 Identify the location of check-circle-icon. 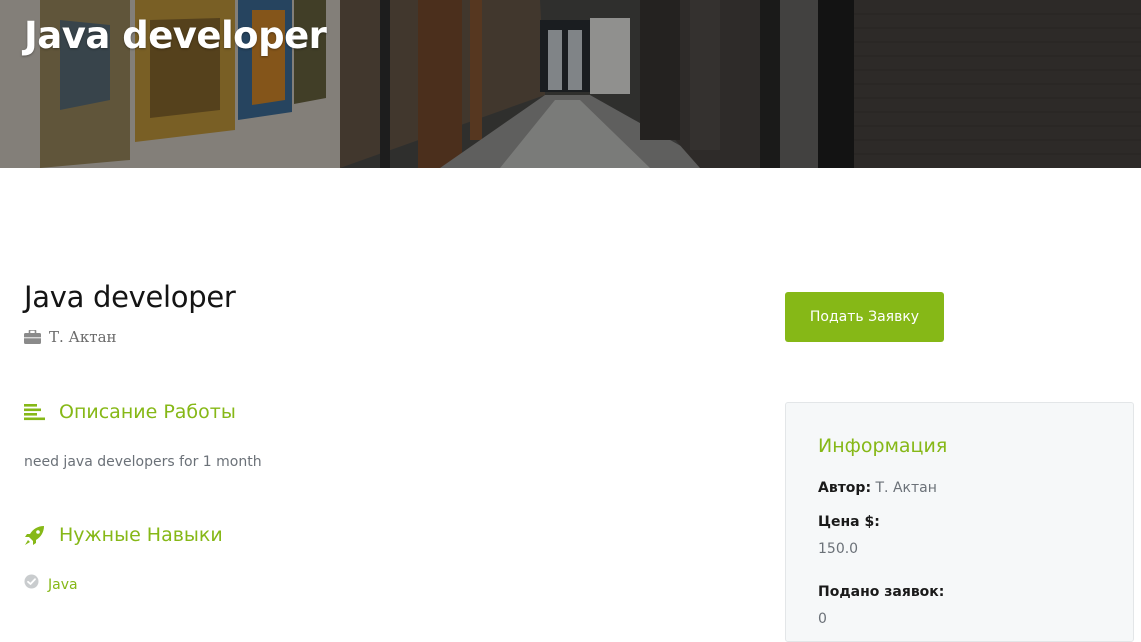
(31, 581).